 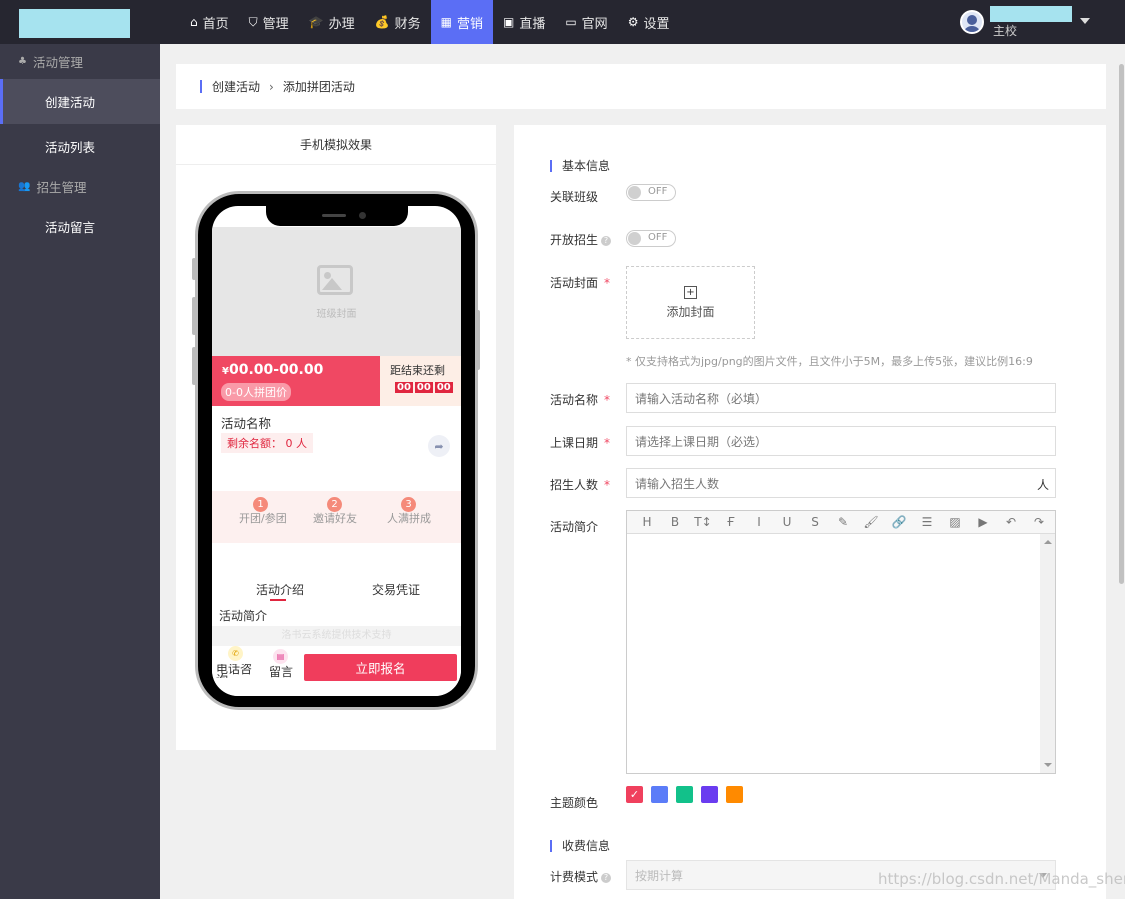 What do you see at coordinates (508, 22) in the screenshot?
I see `tv-icon: ▣` at bounding box center [508, 22].